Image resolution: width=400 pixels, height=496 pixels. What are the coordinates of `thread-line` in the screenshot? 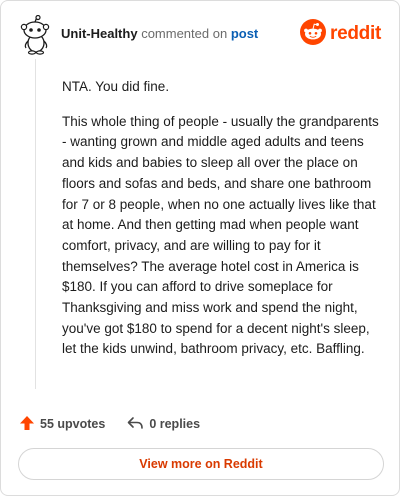 It's located at (35, 224).